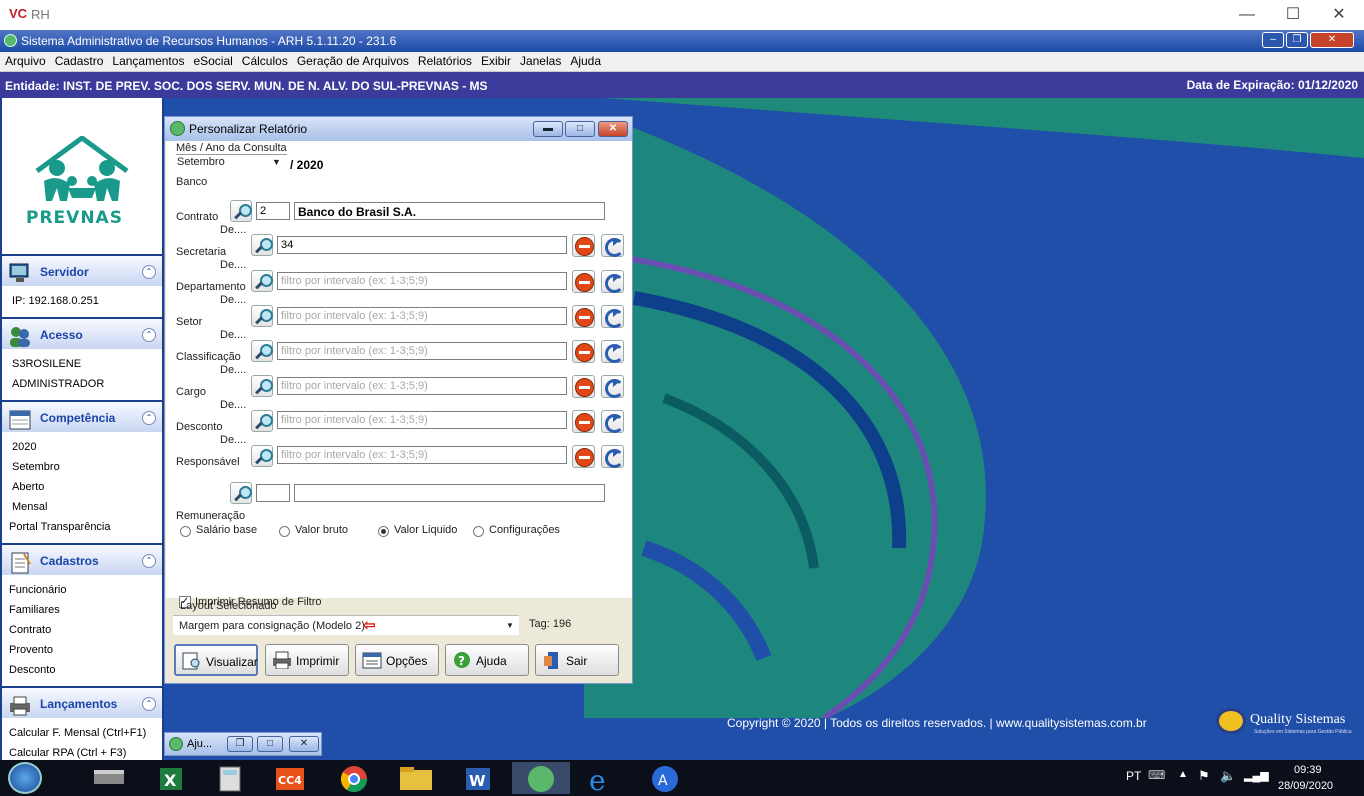 Image resolution: width=1364 pixels, height=796 pixels. I want to click on close-icon: ✕, so click(1339, 15).